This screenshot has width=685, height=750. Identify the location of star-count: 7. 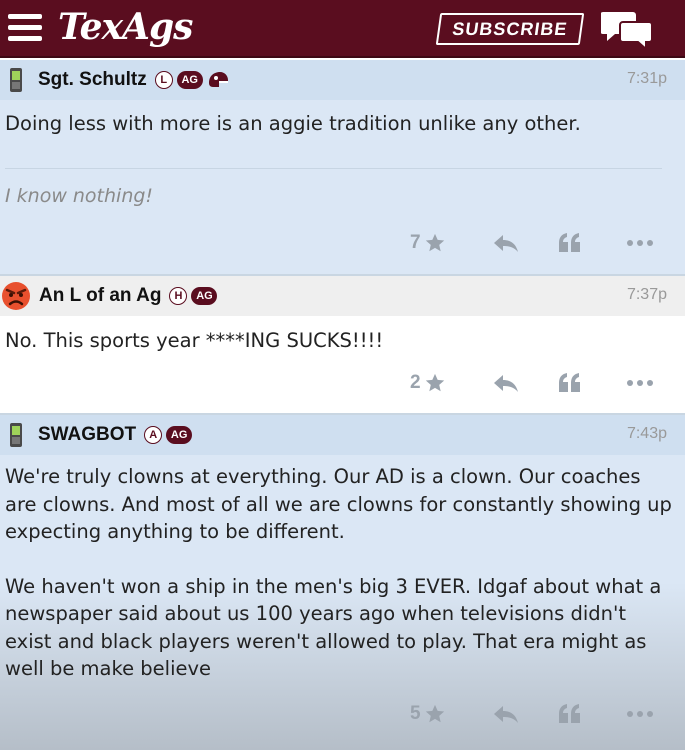
(415, 242).